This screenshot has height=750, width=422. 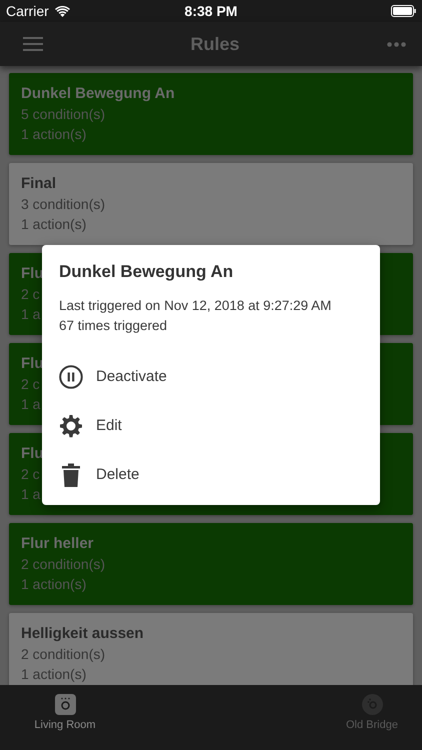 What do you see at coordinates (33, 44) in the screenshot?
I see `menu-icon` at bounding box center [33, 44].